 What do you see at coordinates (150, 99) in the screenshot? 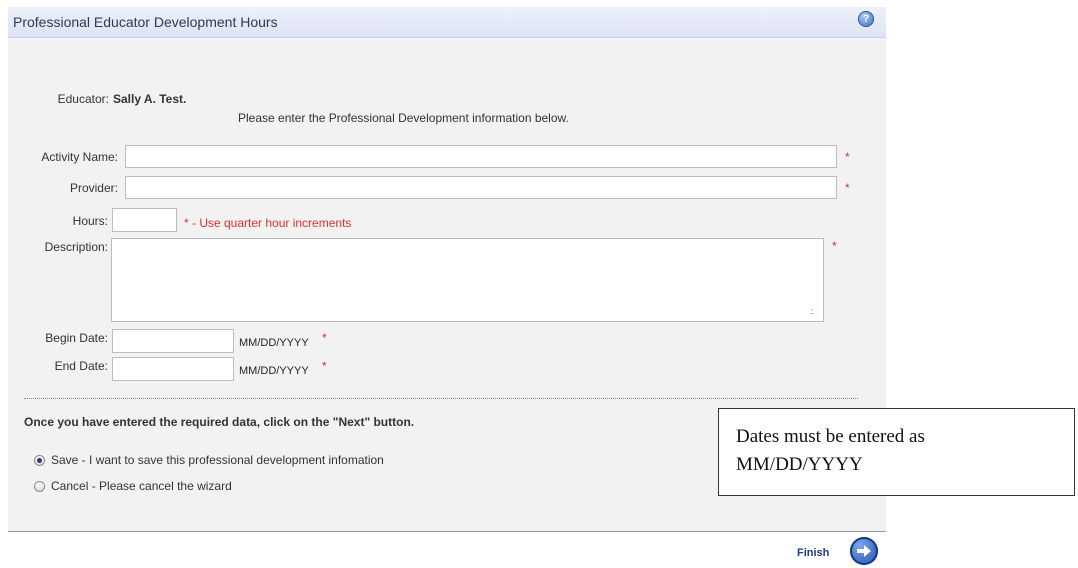
I see `educator-name: Sally A. Test.` at bounding box center [150, 99].